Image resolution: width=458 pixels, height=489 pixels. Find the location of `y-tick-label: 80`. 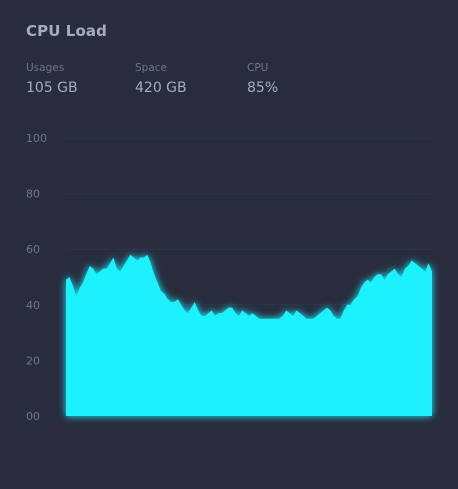

y-tick-label: 80 is located at coordinates (33, 194).